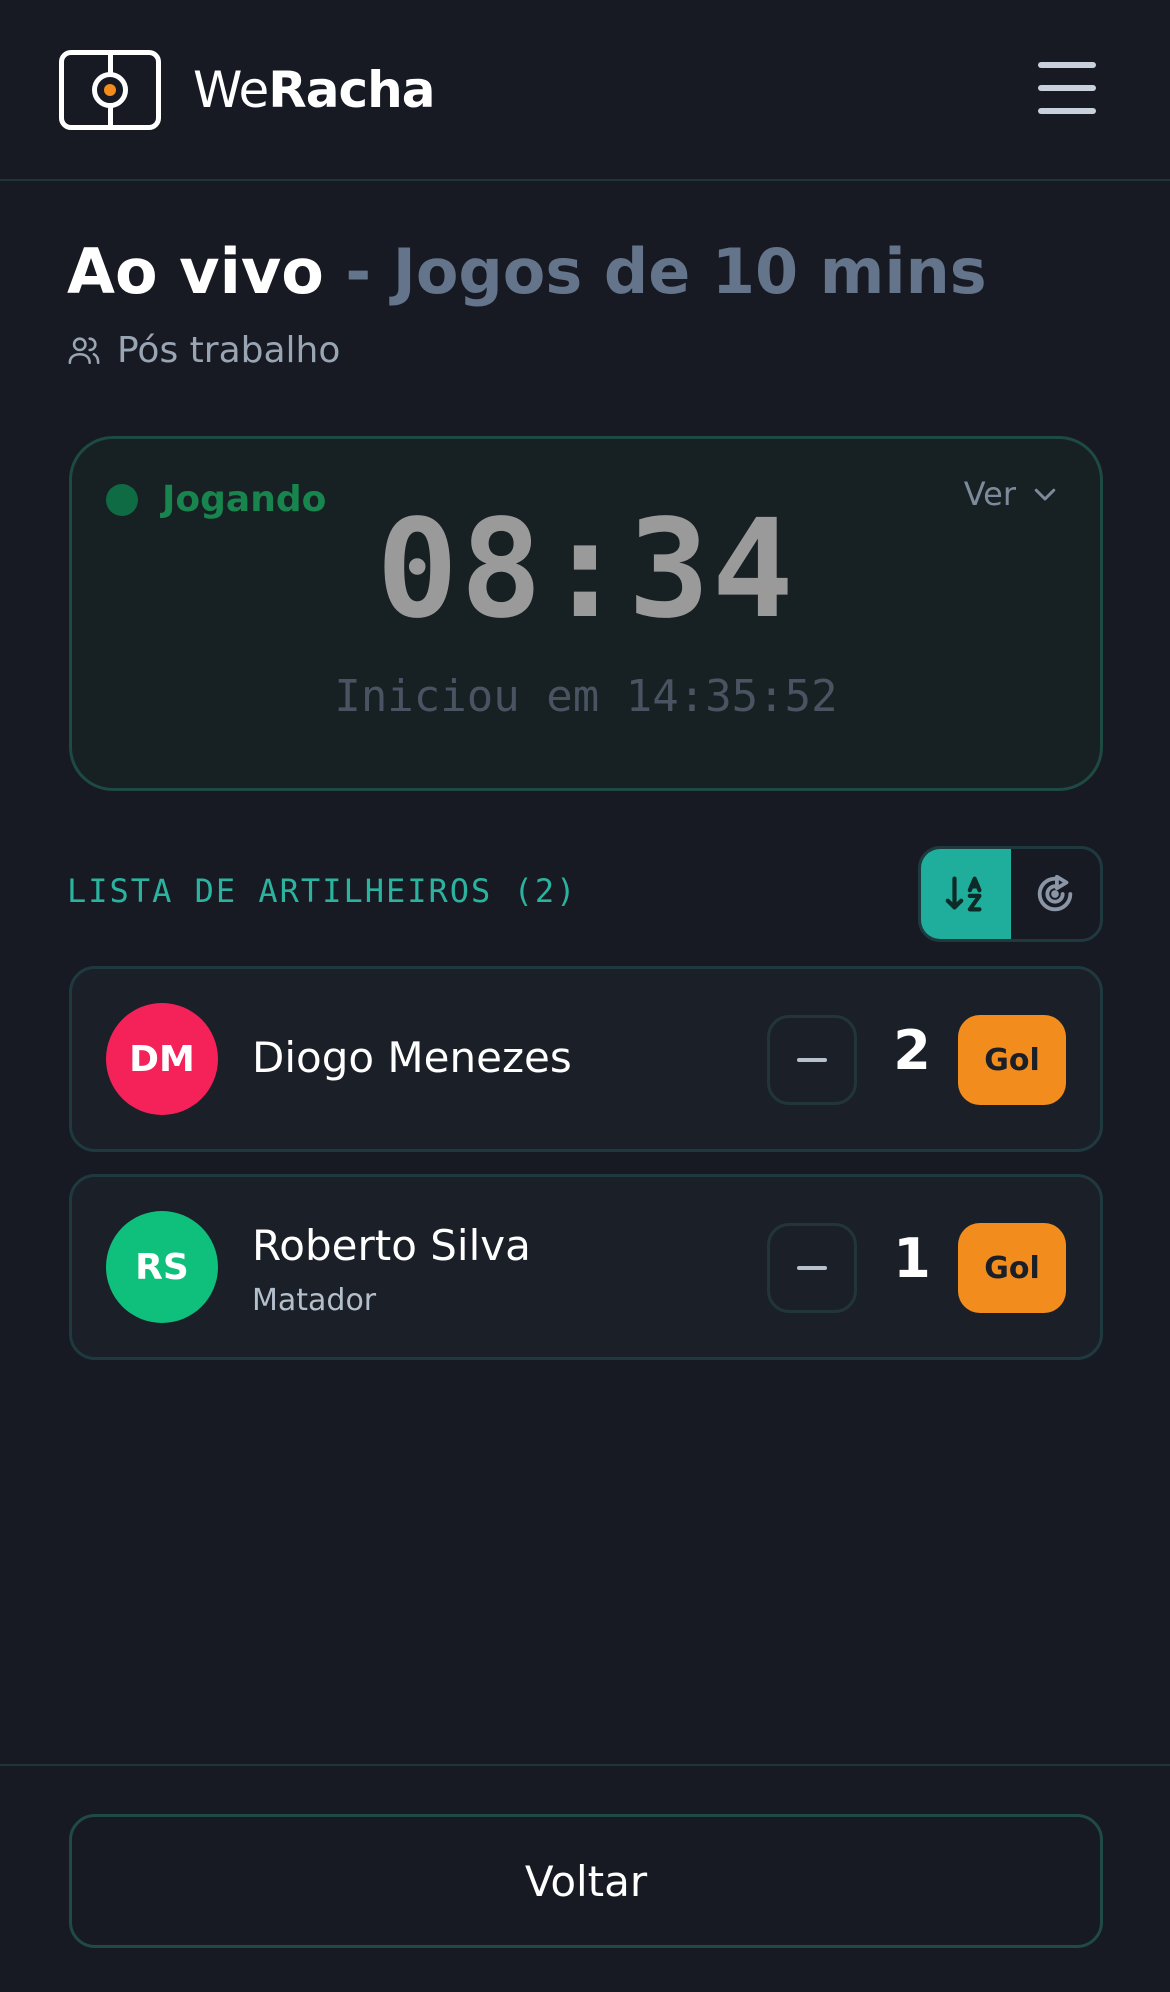 The height and width of the screenshot is (1992, 1170). I want to click on group-info: Pós trabalho, so click(203, 350).